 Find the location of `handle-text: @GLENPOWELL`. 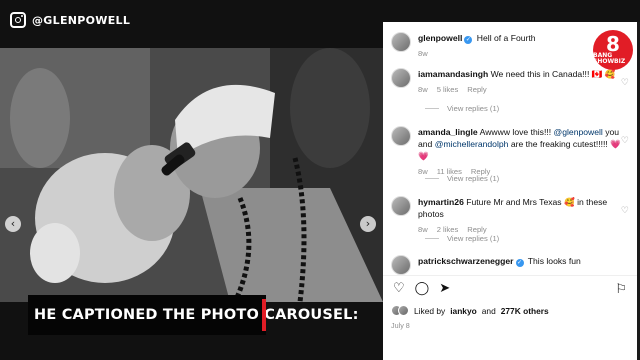

handle-text: @GLENPOWELL is located at coordinates (81, 20).